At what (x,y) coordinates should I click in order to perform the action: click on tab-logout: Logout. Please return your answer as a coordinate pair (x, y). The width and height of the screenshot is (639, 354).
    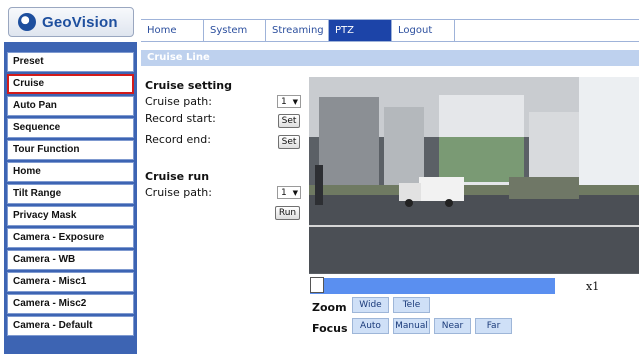
    Looking at the image, I should click on (423, 30).